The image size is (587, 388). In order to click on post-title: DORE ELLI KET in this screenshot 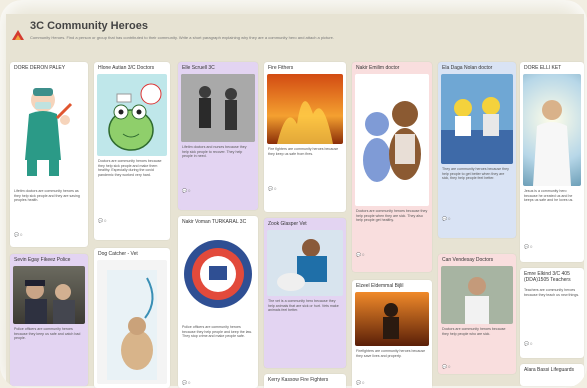, I will do `click(543, 68)`.